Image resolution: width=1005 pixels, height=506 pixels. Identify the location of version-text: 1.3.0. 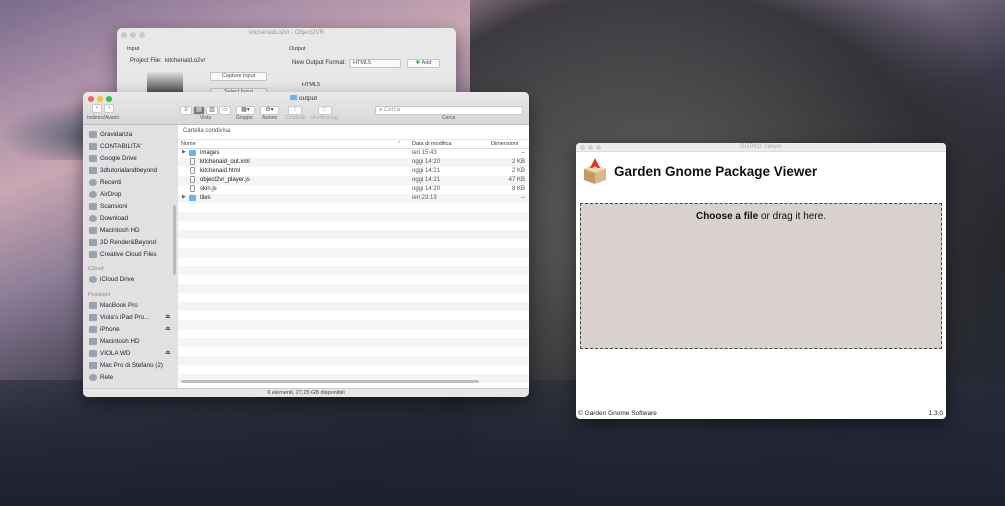
(935, 413).